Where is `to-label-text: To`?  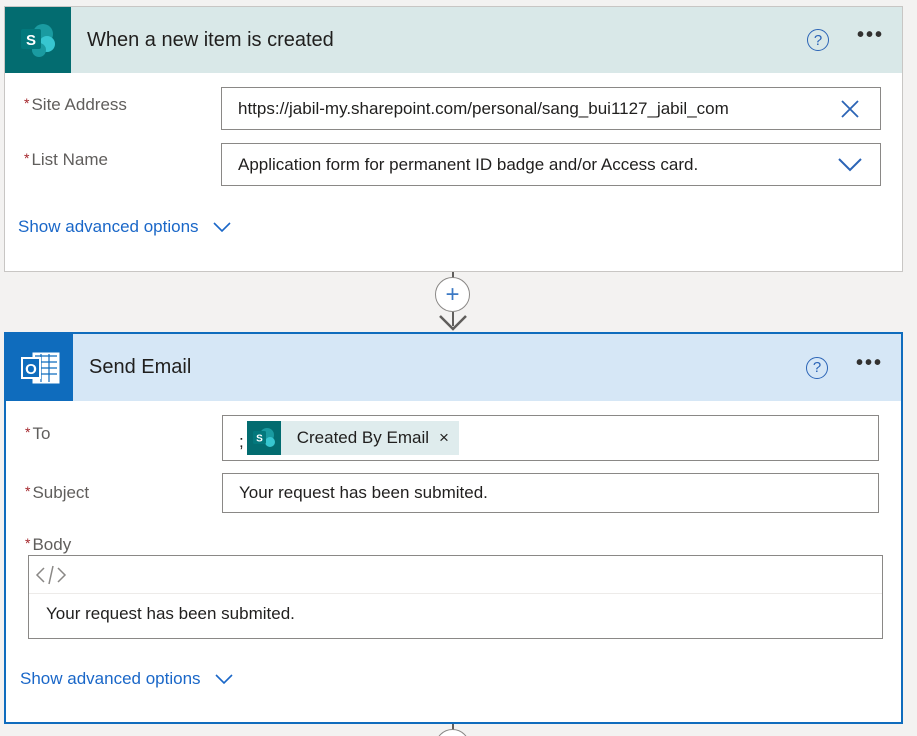 to-label-text: To is located at coordinates (41, 433).